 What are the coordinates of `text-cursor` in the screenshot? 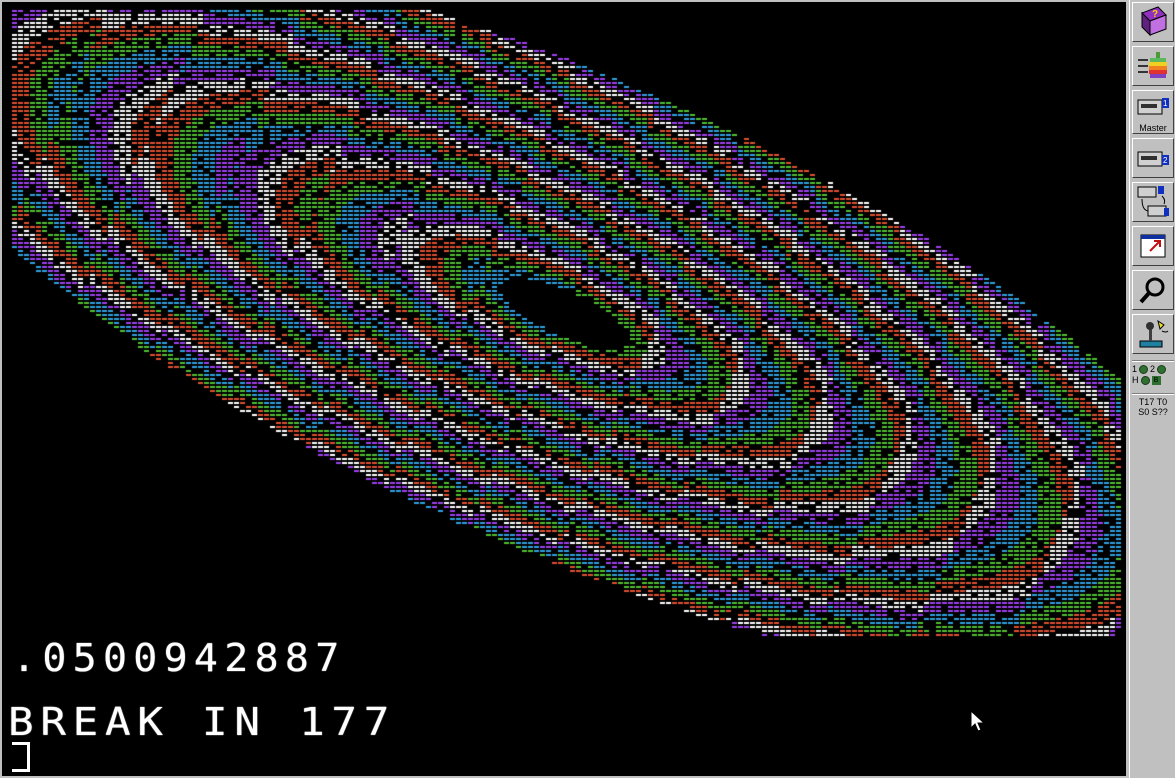 It's located at (21, 757).